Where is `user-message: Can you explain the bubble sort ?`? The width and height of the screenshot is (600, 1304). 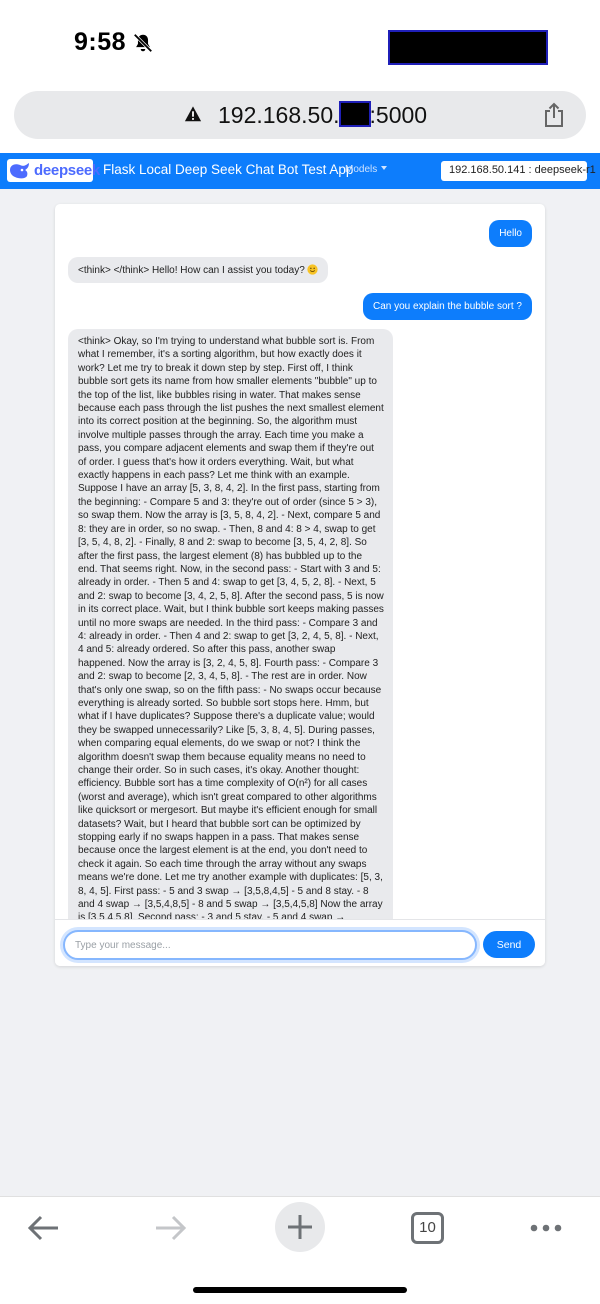 user-message: Can you explain the bubble sort ? is located at coordinates (447, 306).